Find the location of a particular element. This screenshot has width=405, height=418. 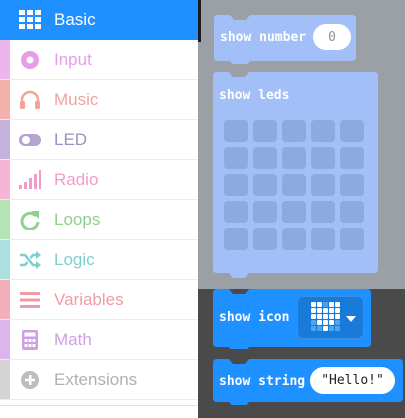

headphones-icon is located at coordinates (30, 100).